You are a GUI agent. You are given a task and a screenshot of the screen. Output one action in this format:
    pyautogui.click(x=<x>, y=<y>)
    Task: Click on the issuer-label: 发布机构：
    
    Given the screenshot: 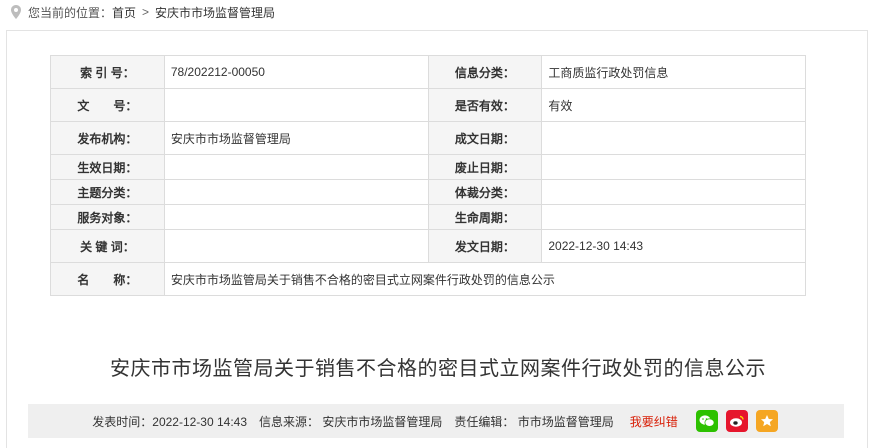 What is the action you would take?
    pyautogui.click(x=107, y=138)
    